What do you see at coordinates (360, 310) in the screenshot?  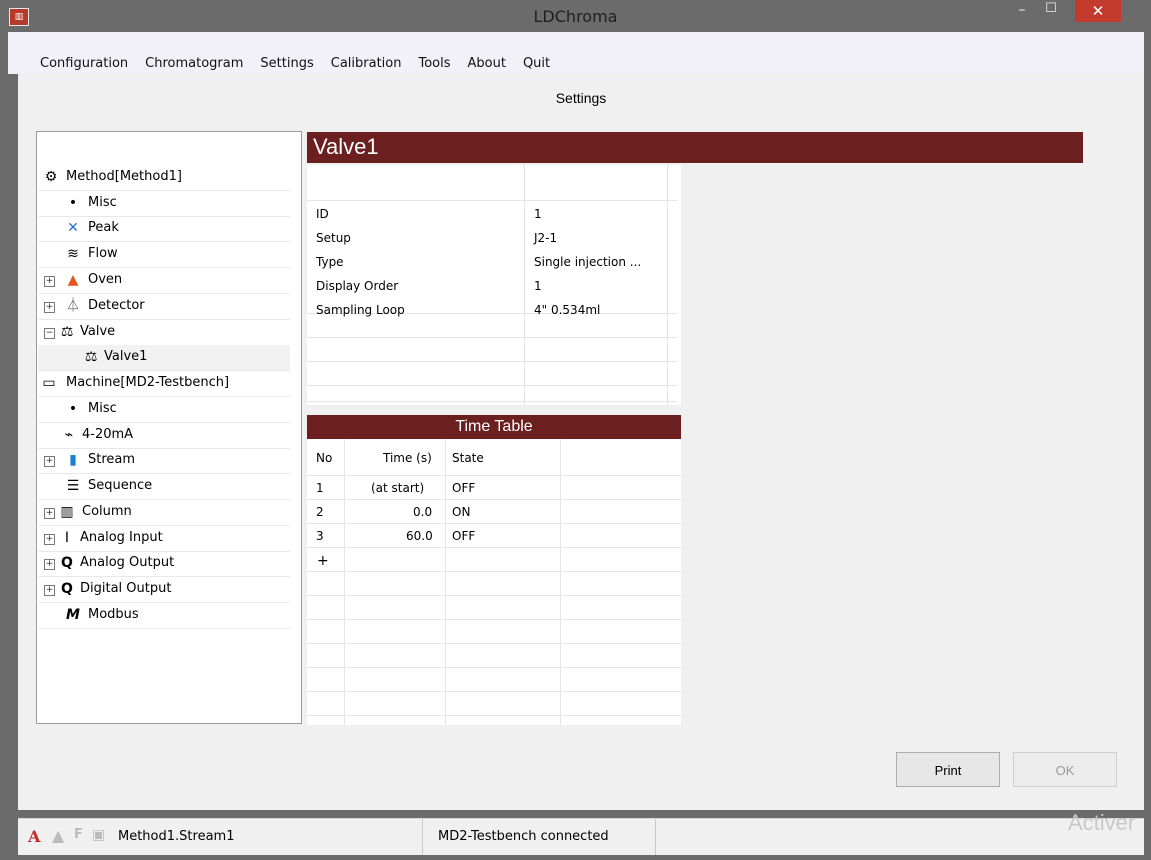 I see `prop-name: Sampling Loop` at bounding box center [360, 310].